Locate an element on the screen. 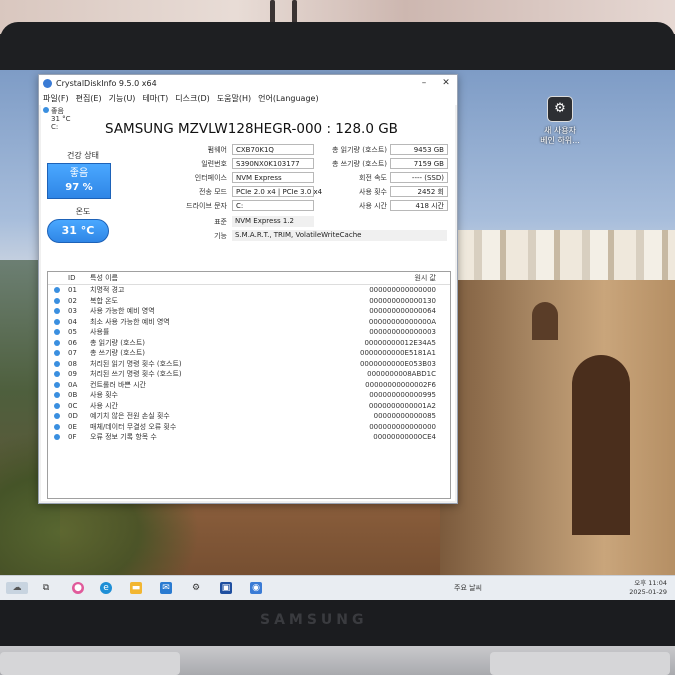 The image size is (675, 675). drive-letter-value: C: is located at coordinates (273, 205).